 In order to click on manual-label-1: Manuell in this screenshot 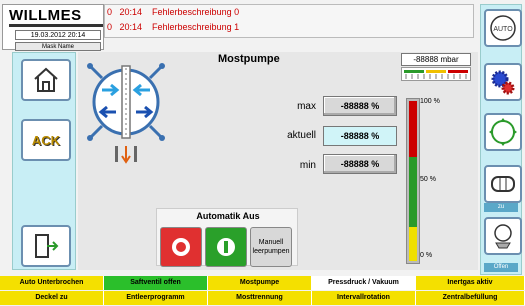, I will do `click(271, 242)`.